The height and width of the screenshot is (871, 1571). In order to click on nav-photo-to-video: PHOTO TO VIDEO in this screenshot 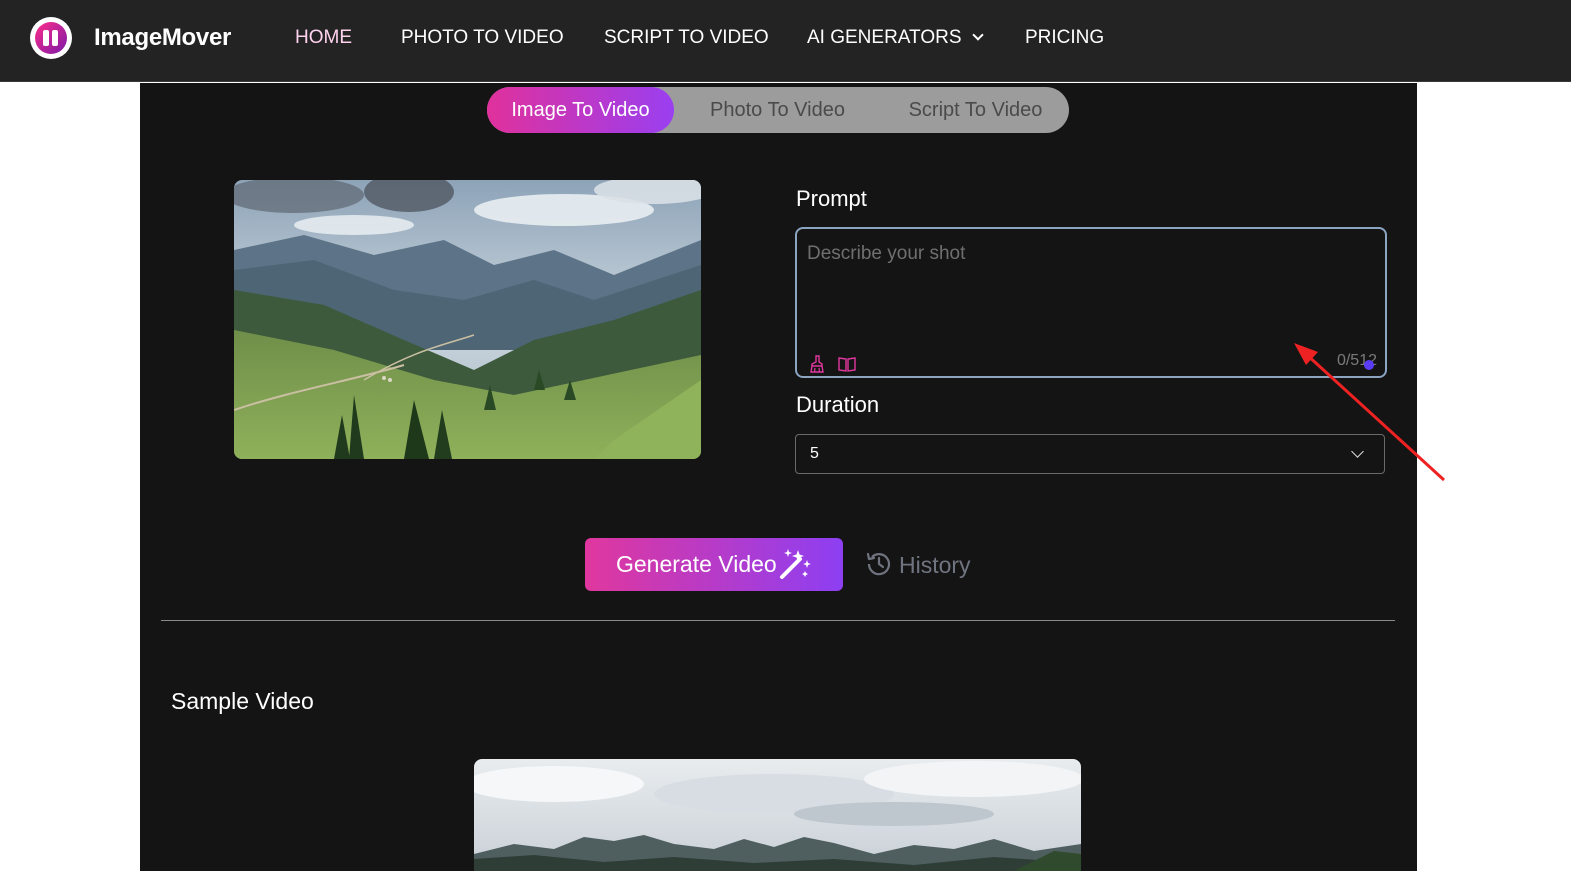, I will do `click(482, 38)`.